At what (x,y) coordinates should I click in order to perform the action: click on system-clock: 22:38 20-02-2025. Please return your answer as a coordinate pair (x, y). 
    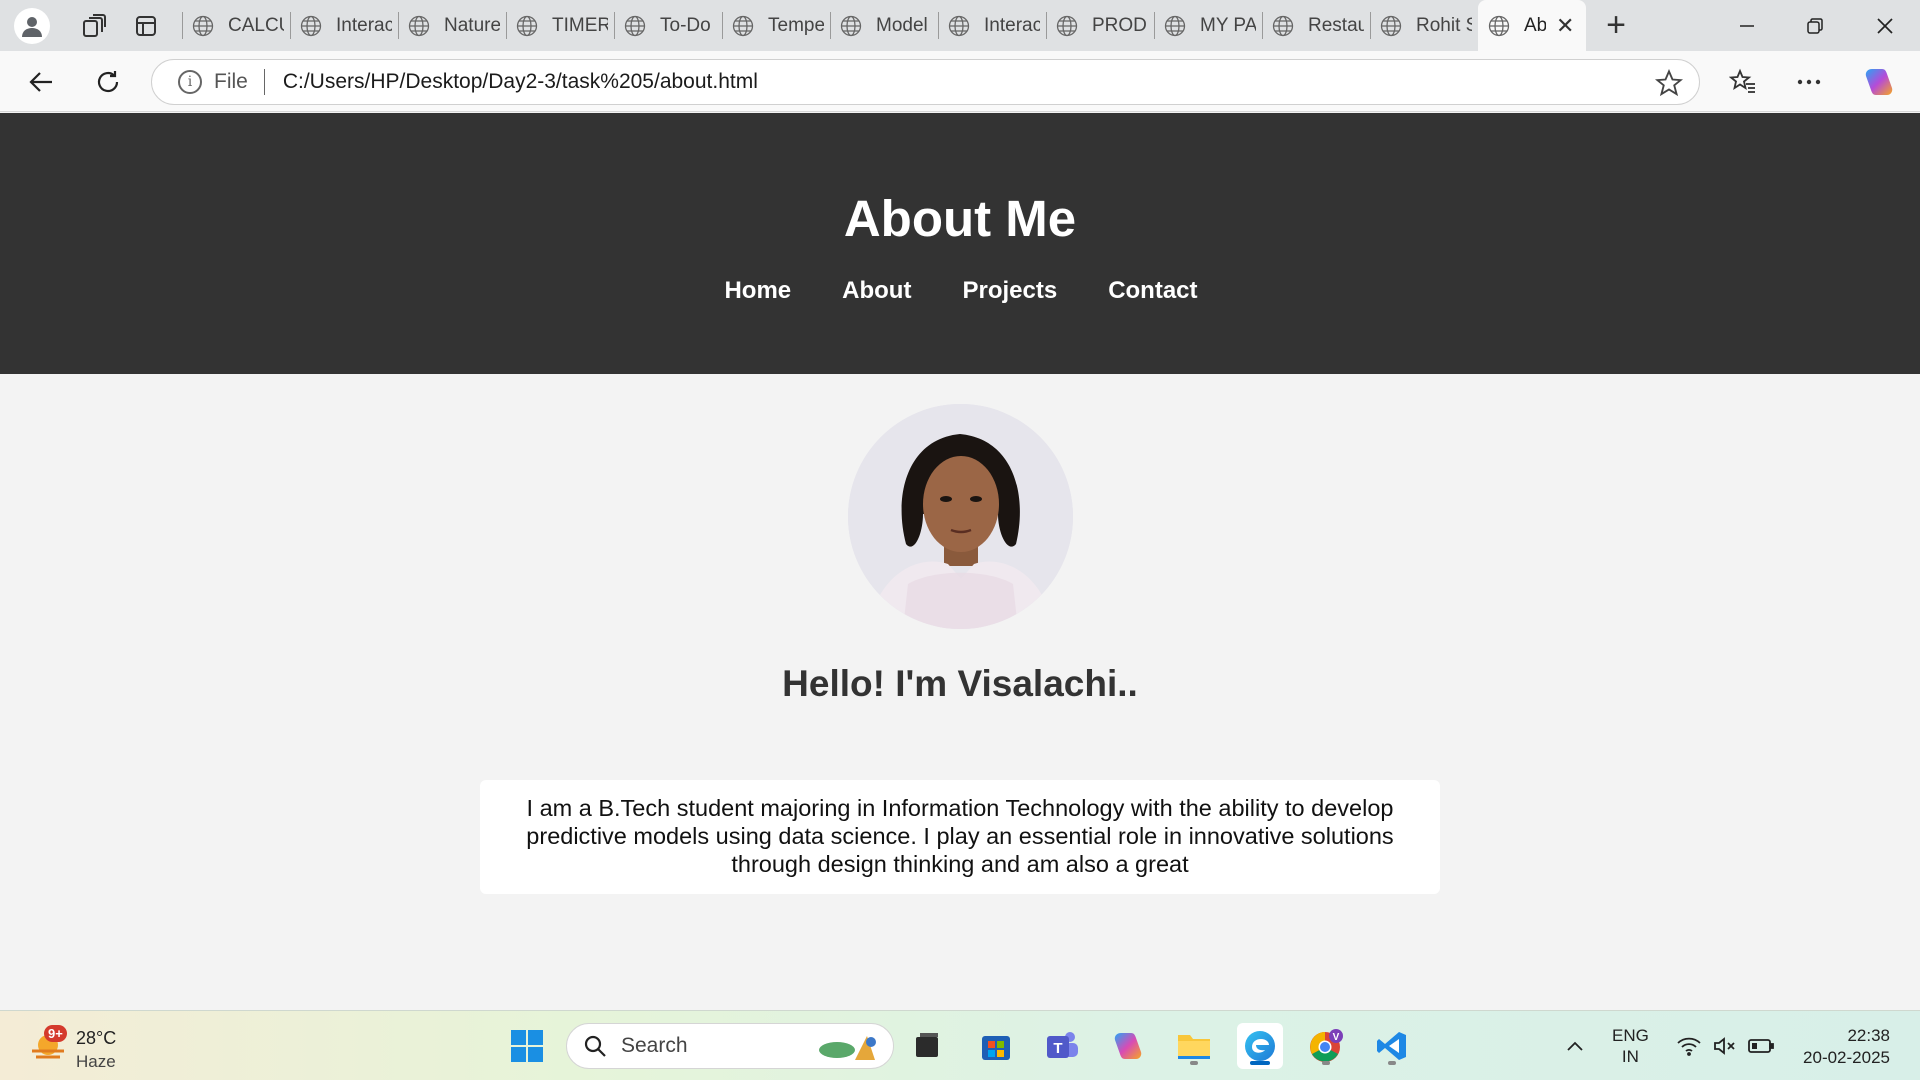
    Looking at the image, I should click on (1840, 1047).